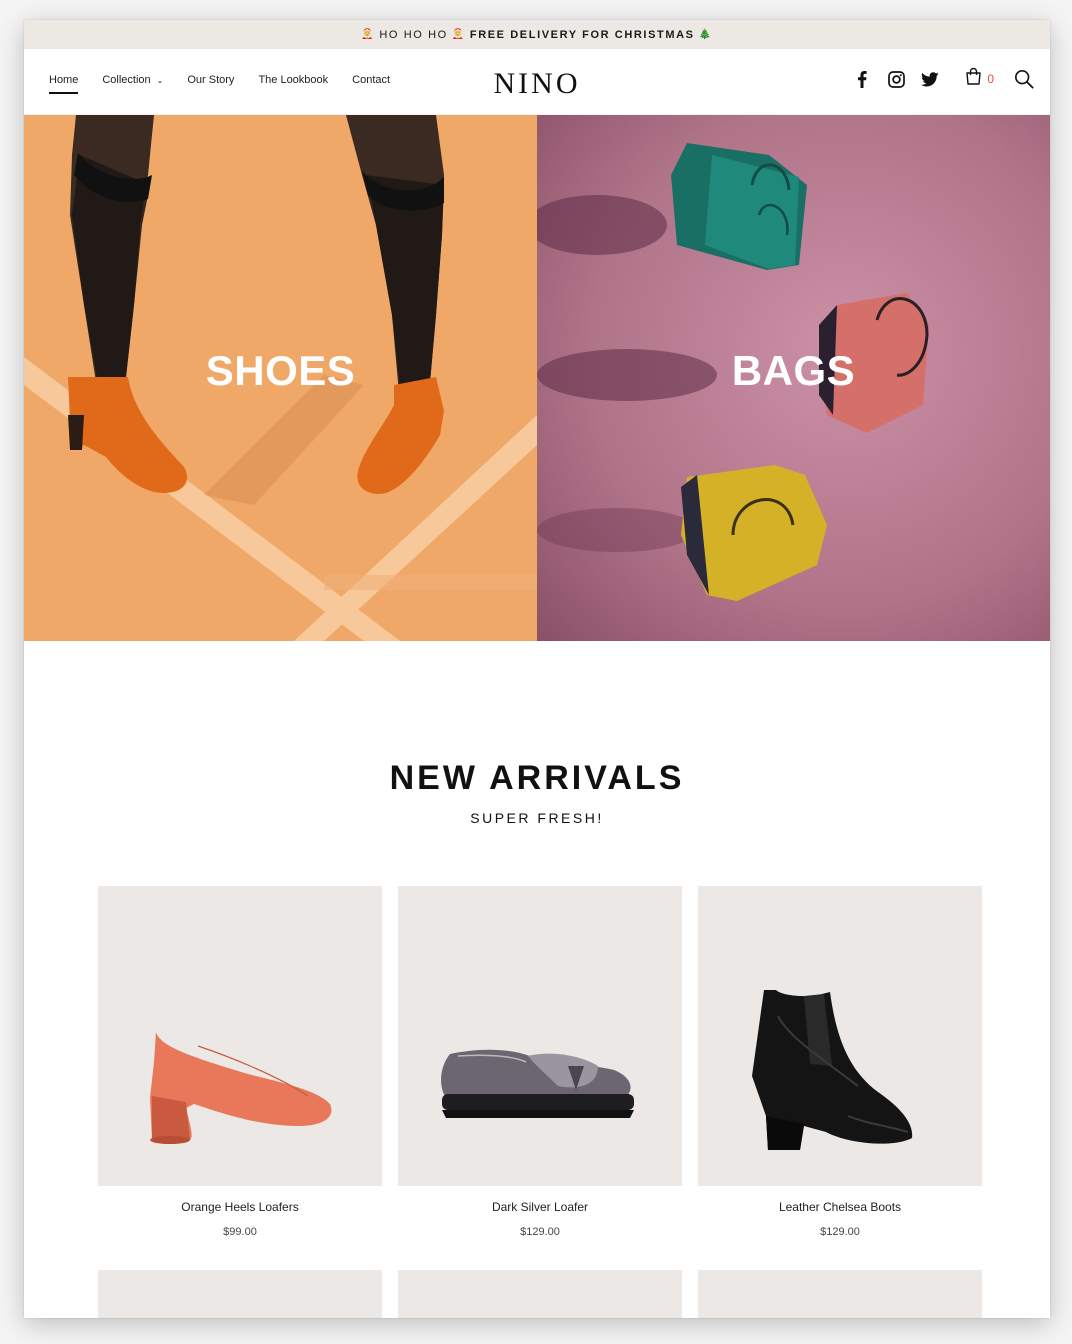  I want to click on chevron-down-icon: ⌄, so click(160, 80).